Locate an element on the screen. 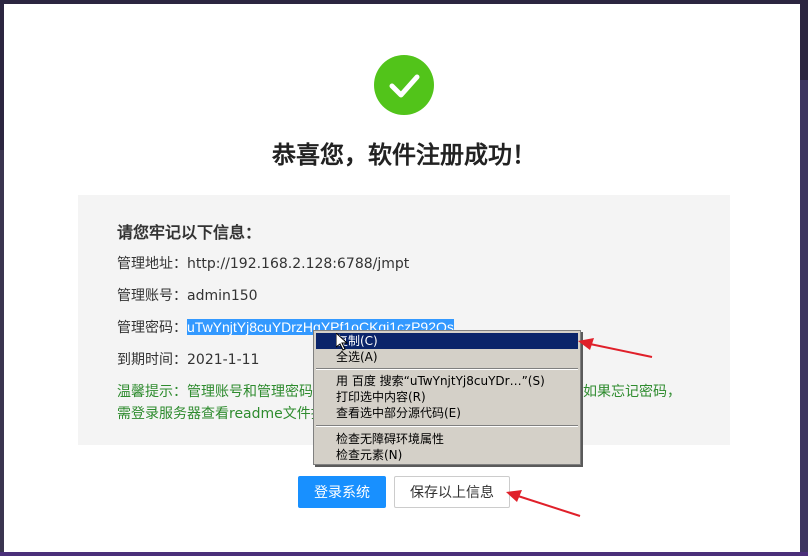 The image size is (808, 556). account-row: 管理账号：admin150 is located at coordinates (187, 295).